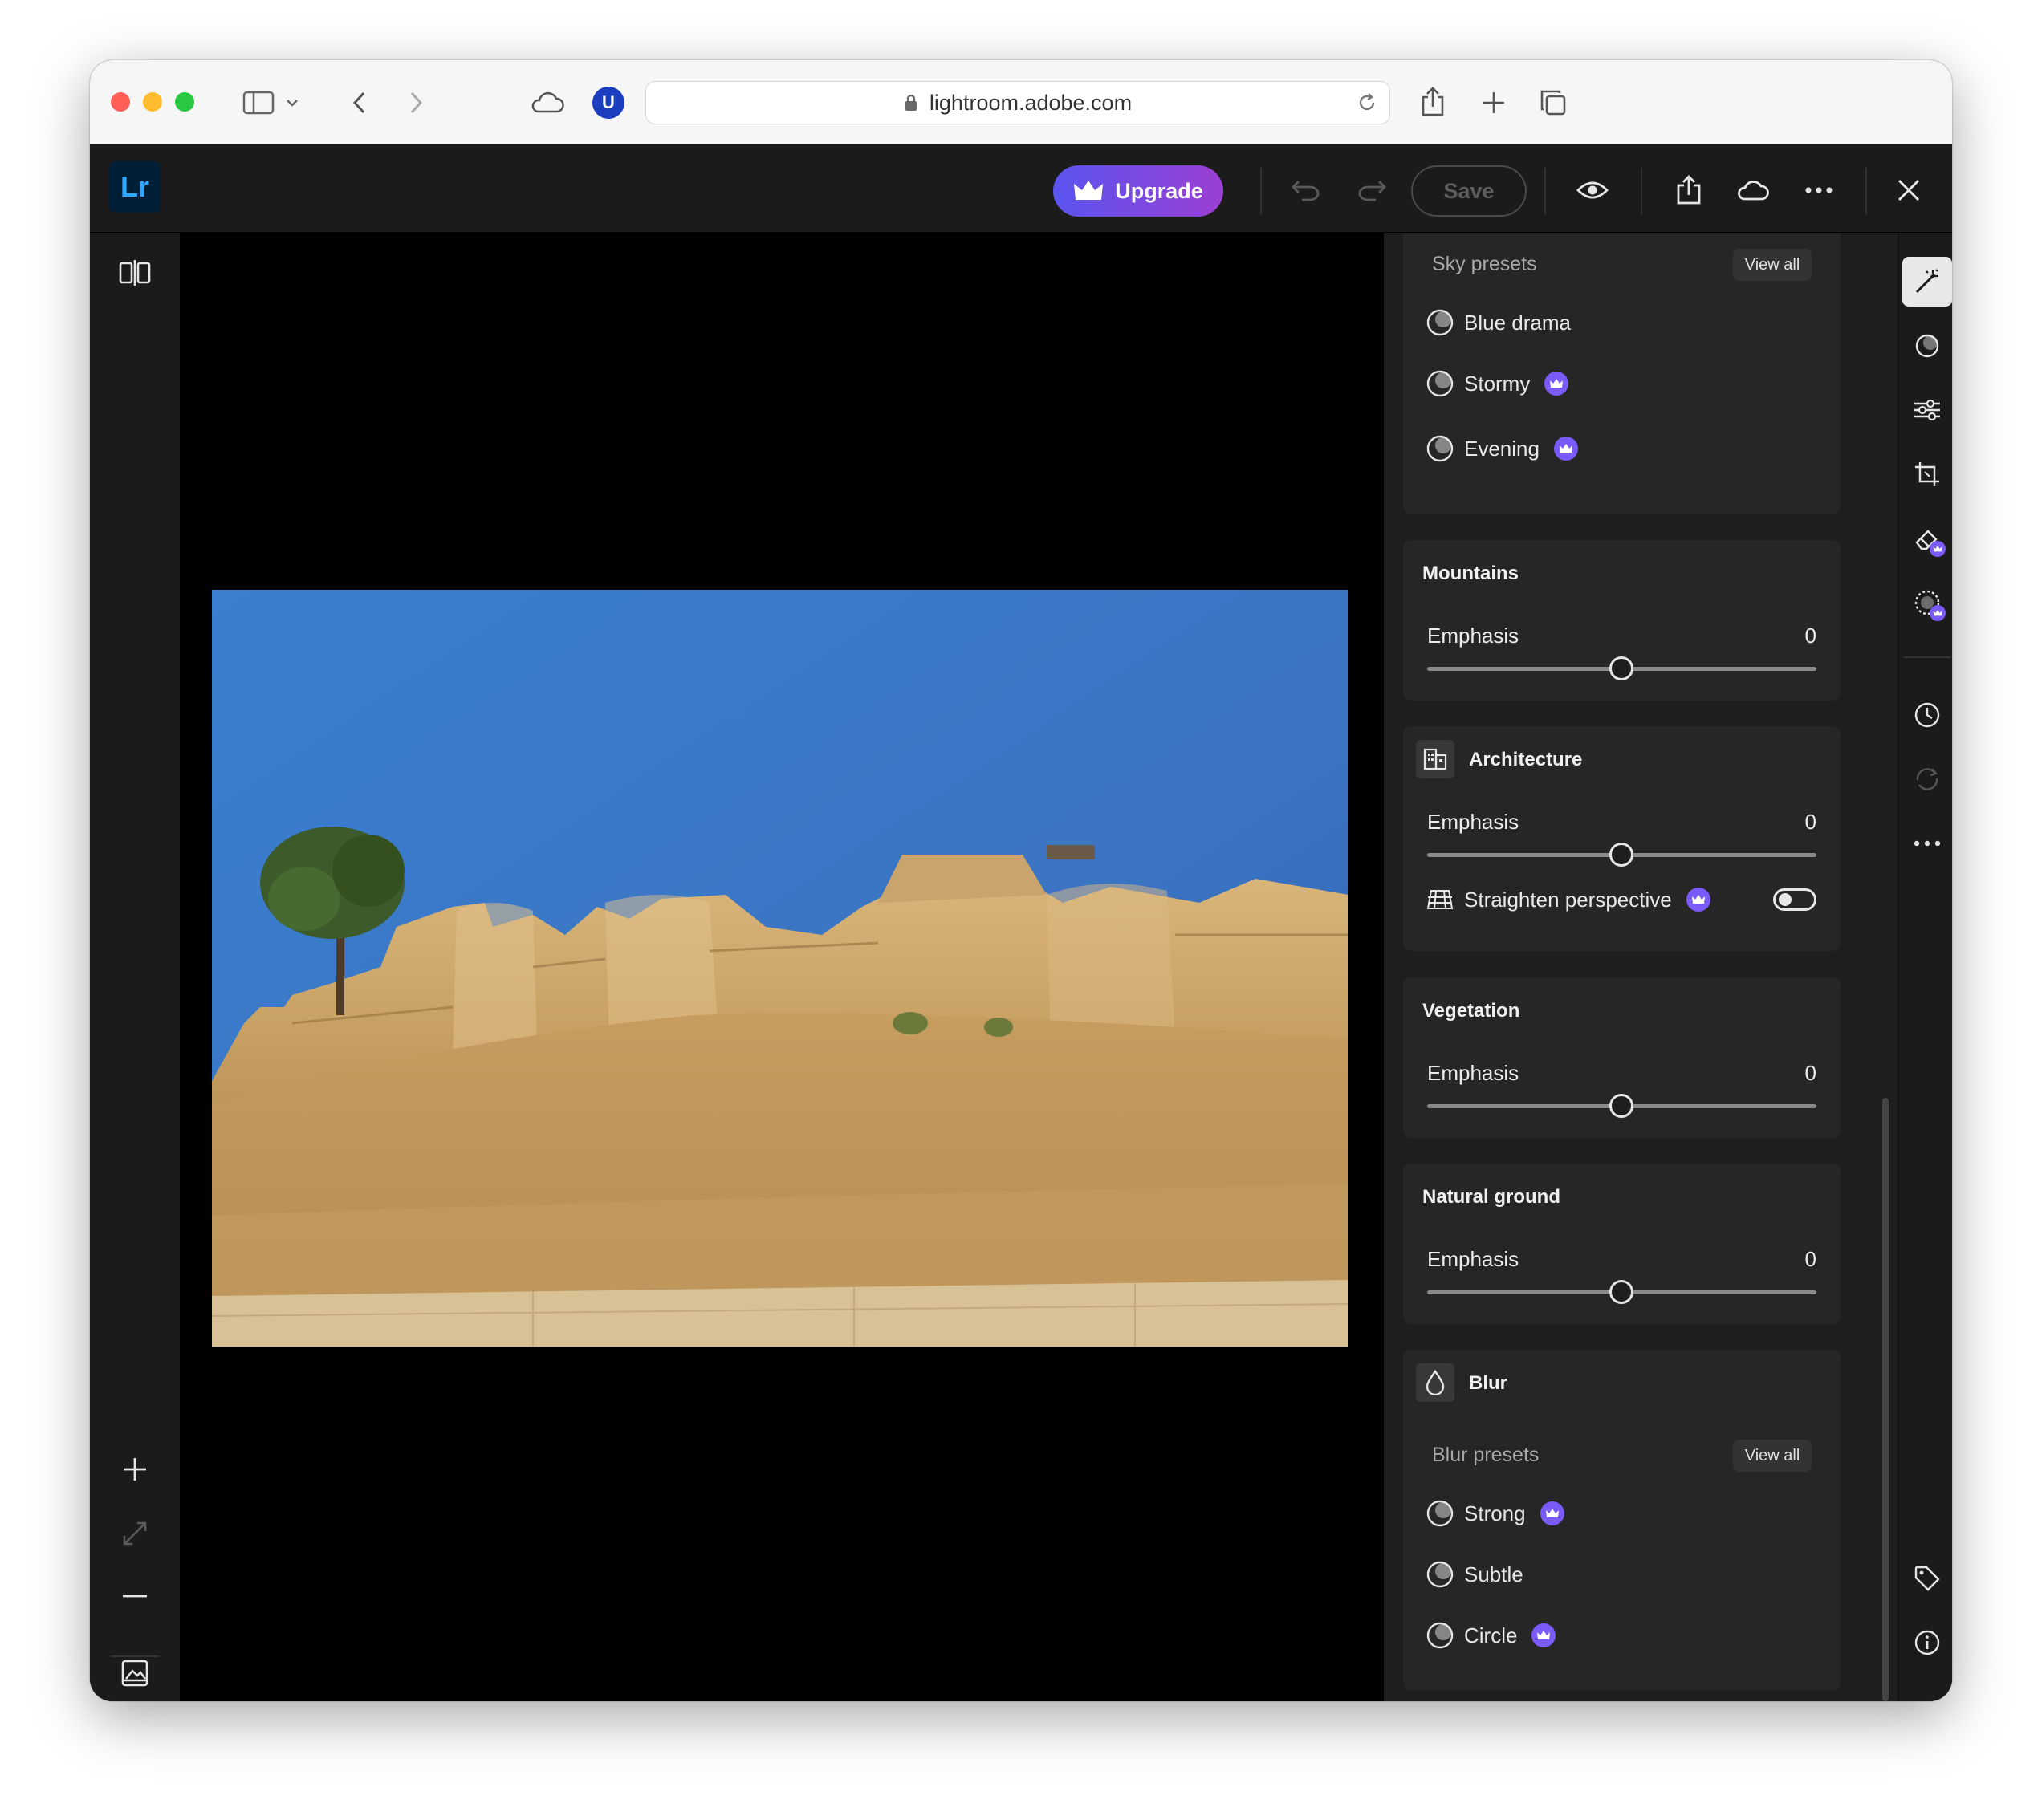 The width and height of the screenshot is (2042, 1820). Describe the element at coordinates (1810, 1073) in the screenshot. I see `vegetation-emphasis-value: 0` at that location.